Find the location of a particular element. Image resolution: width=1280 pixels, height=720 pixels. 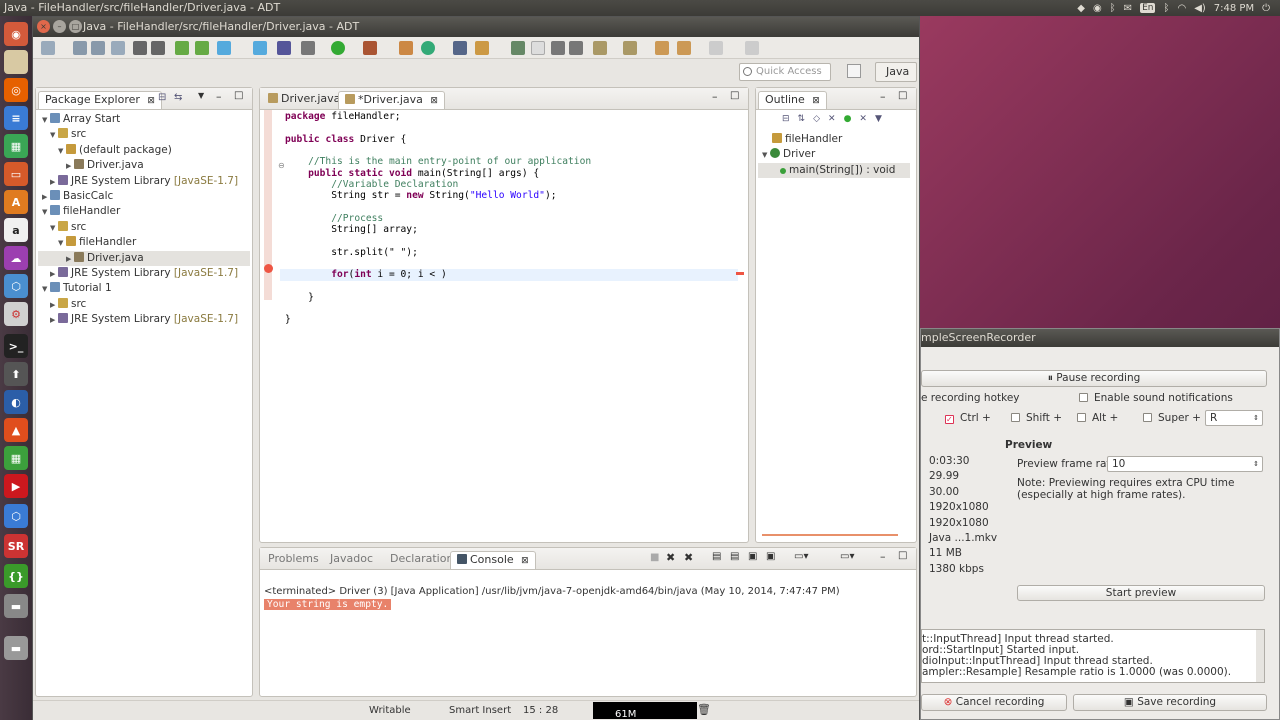

new-package-icon is located at coordinates (428, 48).